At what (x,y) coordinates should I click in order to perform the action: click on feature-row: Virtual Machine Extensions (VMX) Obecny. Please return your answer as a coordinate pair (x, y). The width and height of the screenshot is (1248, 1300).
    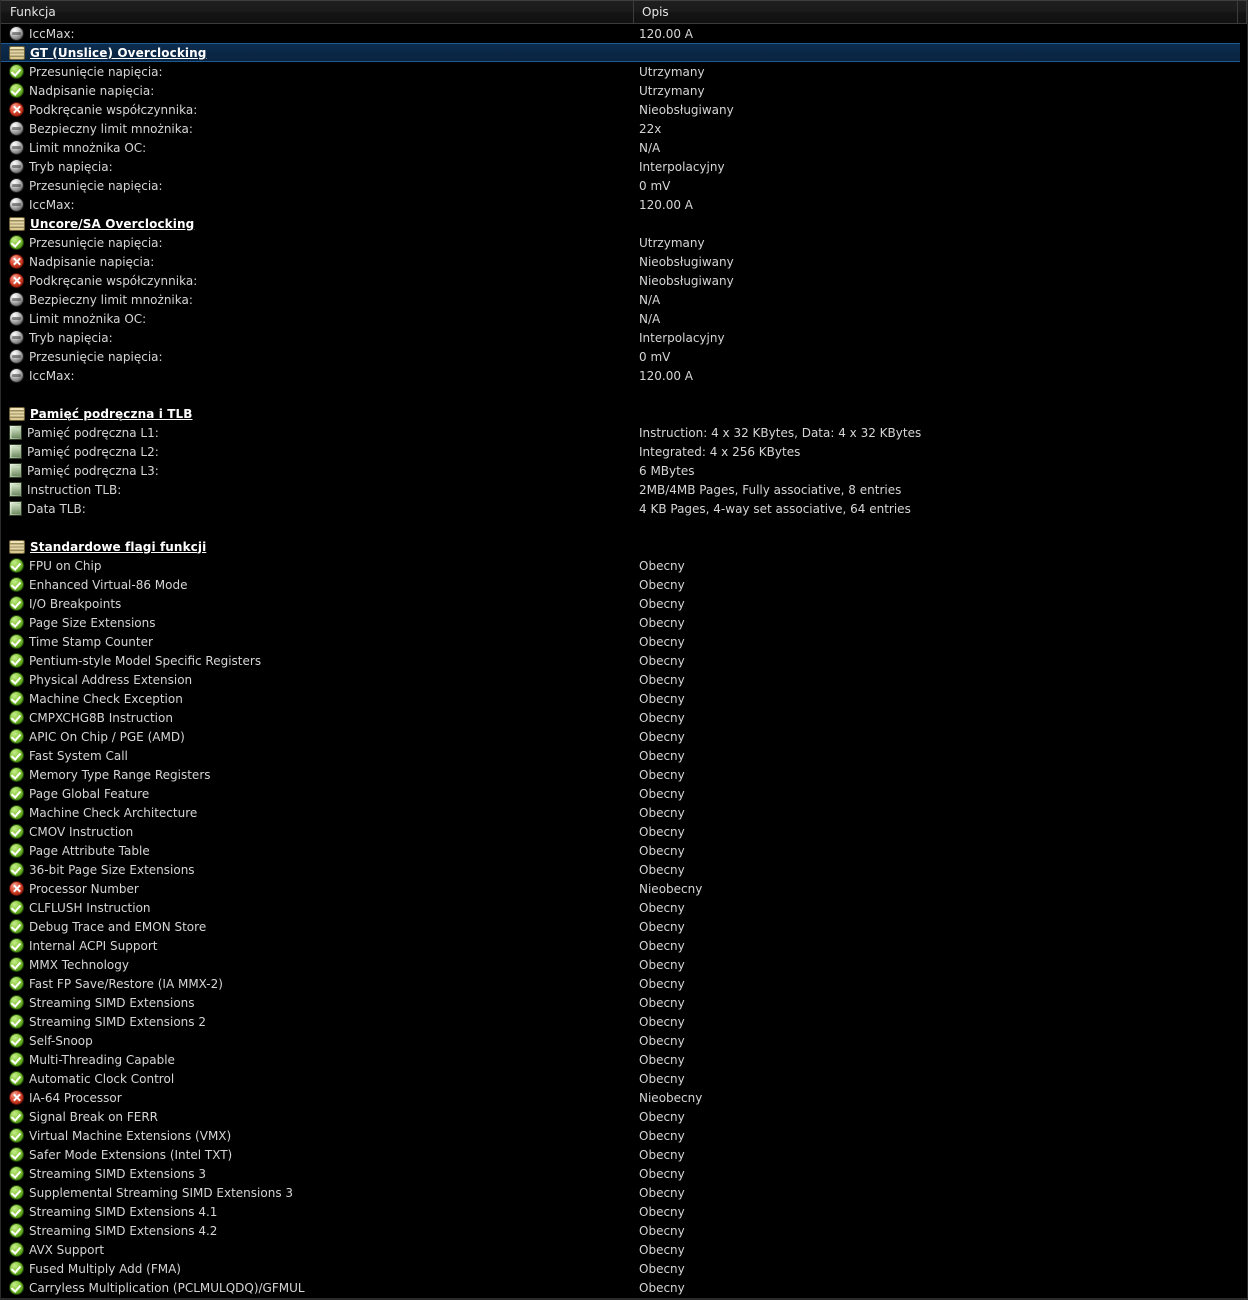
    Looking at the image, I should click on (624, 1135).